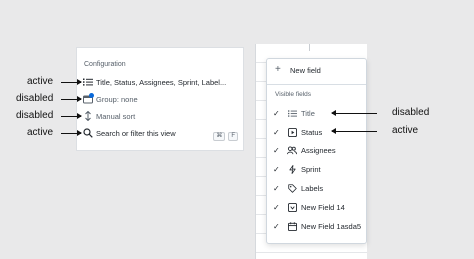 The width and height of the screenshot is (474, 259). I want to click on single-select-icon, so click(292, 207).